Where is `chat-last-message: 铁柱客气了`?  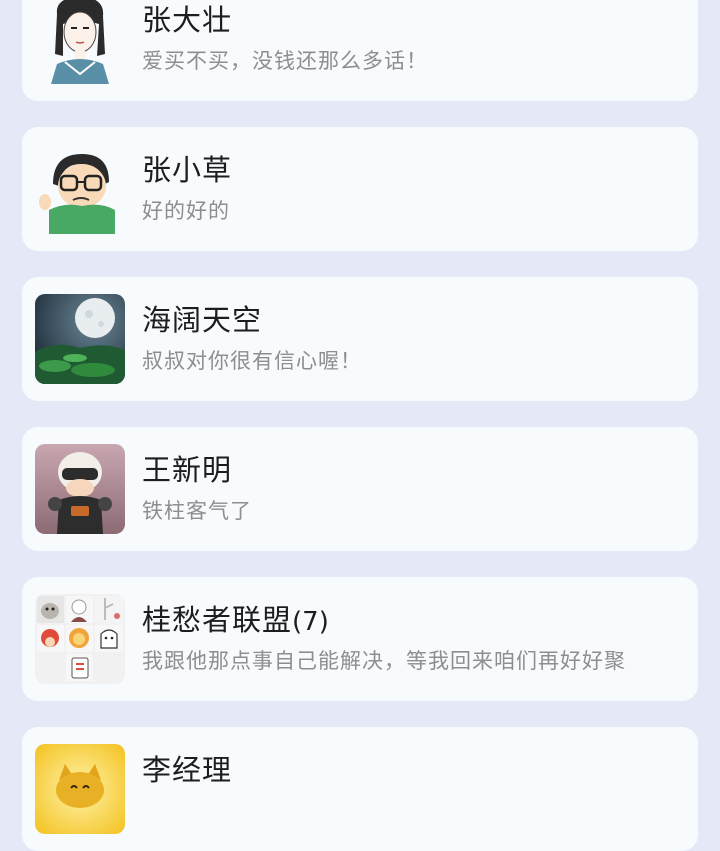 chat-last-message: 铁柱客气了 is located at coordinates (197, 511).